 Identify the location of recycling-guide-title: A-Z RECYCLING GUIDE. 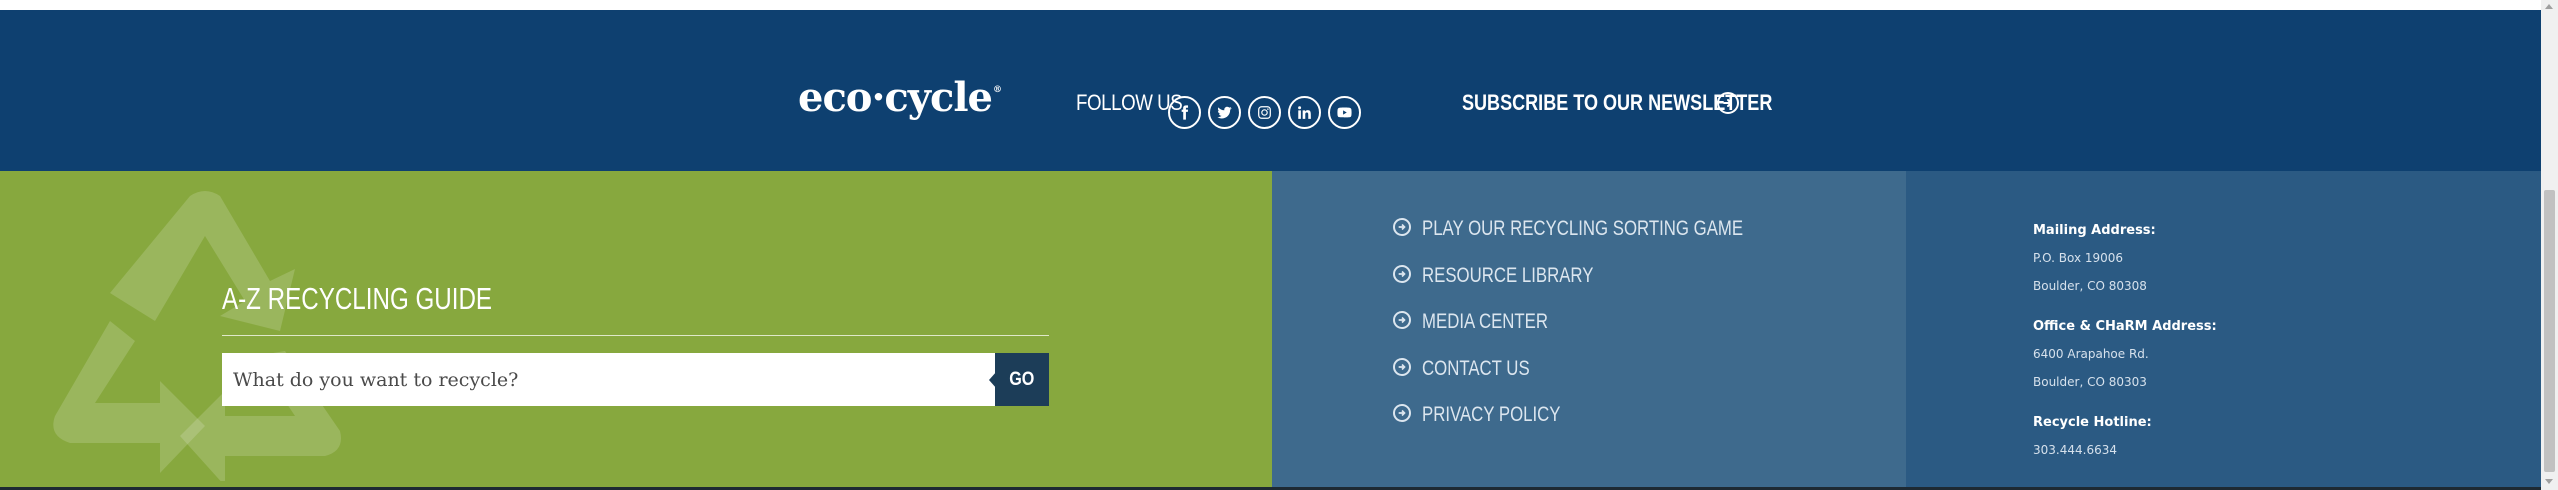
(357, 298).